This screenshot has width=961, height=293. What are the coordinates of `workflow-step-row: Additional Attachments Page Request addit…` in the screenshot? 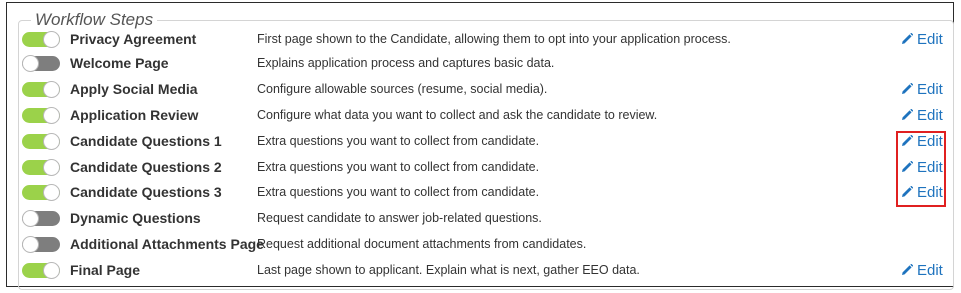 It's located at (487, 244).